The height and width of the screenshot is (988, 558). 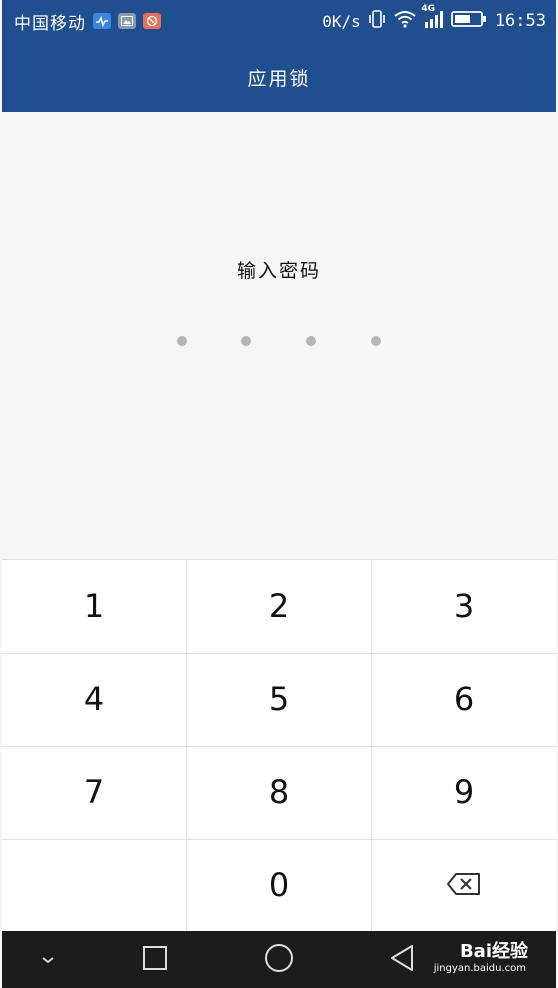 I want to click on wifi-icon, so click(x=405, y=21).